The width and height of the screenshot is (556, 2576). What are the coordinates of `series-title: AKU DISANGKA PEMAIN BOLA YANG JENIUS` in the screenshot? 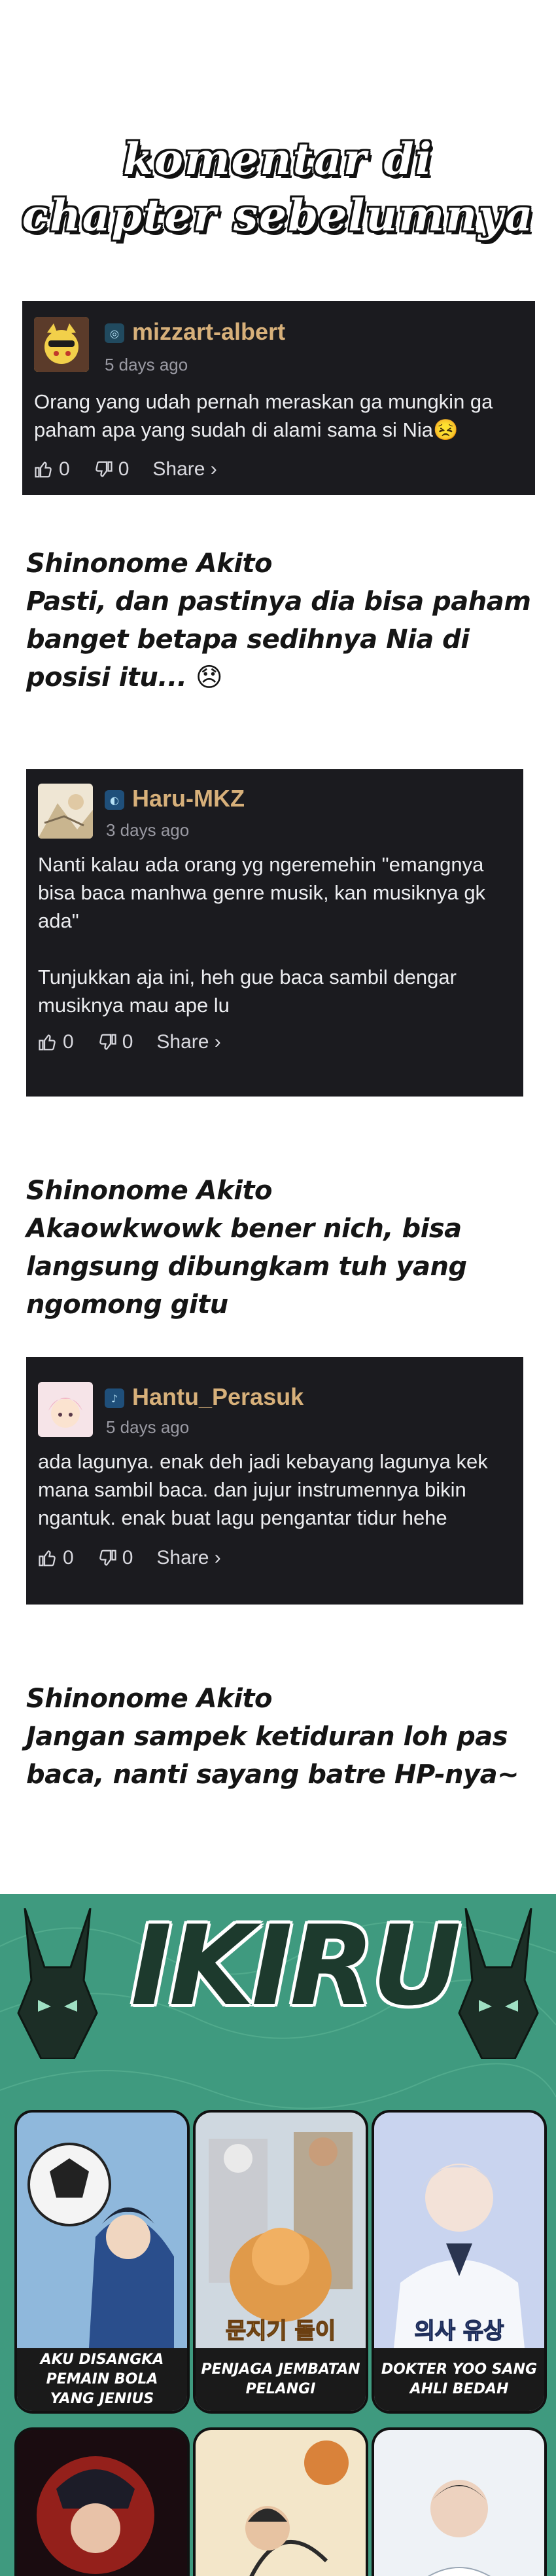 It's located at (102, 2379).